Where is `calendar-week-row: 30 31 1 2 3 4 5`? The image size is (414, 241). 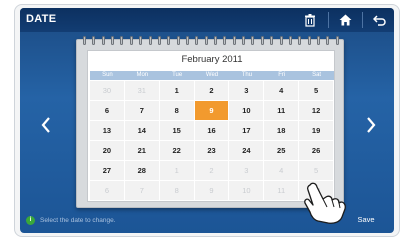
calendar-week-row: 30 31 1 2 3 4 5 is located at coordinates (212, 91).